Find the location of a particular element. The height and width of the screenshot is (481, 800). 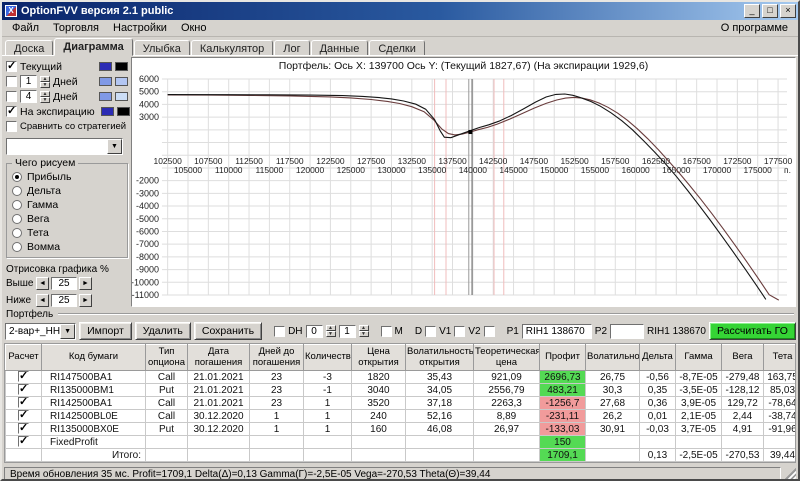

cell-open_price: 3520 is located at coordinates (378, 403).